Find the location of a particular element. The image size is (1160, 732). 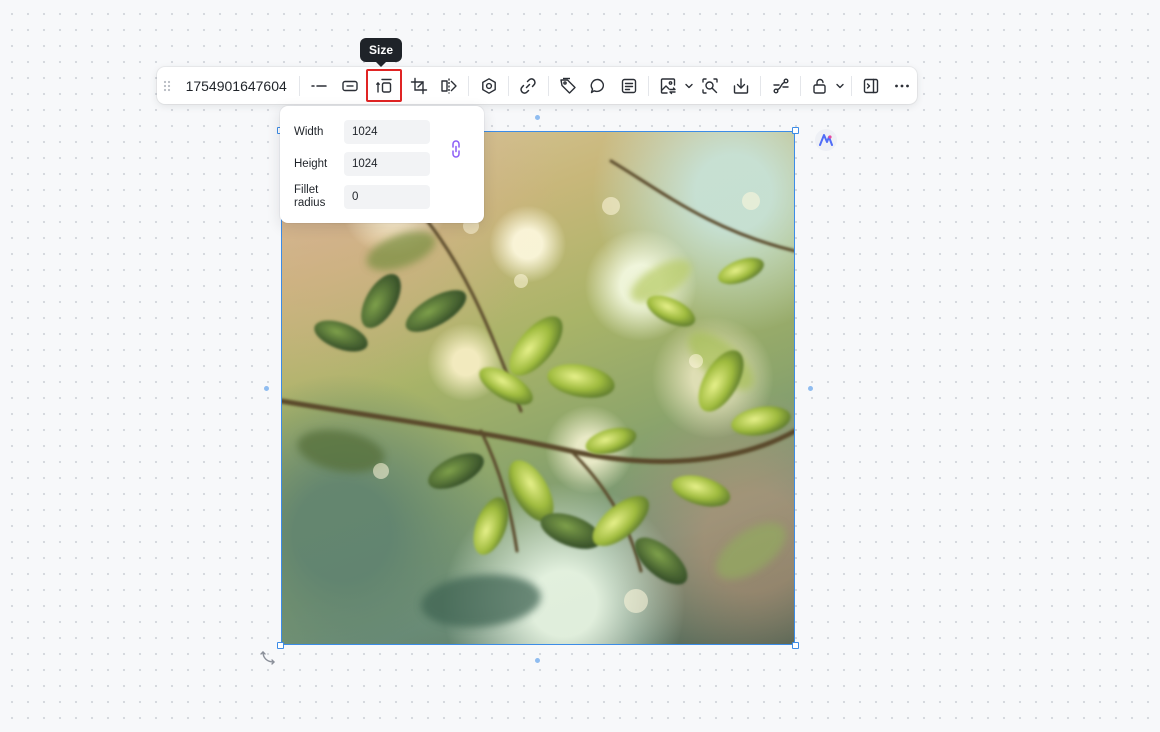

fillet-radius-label: Fillet radius is located at coordinates (310, 196).